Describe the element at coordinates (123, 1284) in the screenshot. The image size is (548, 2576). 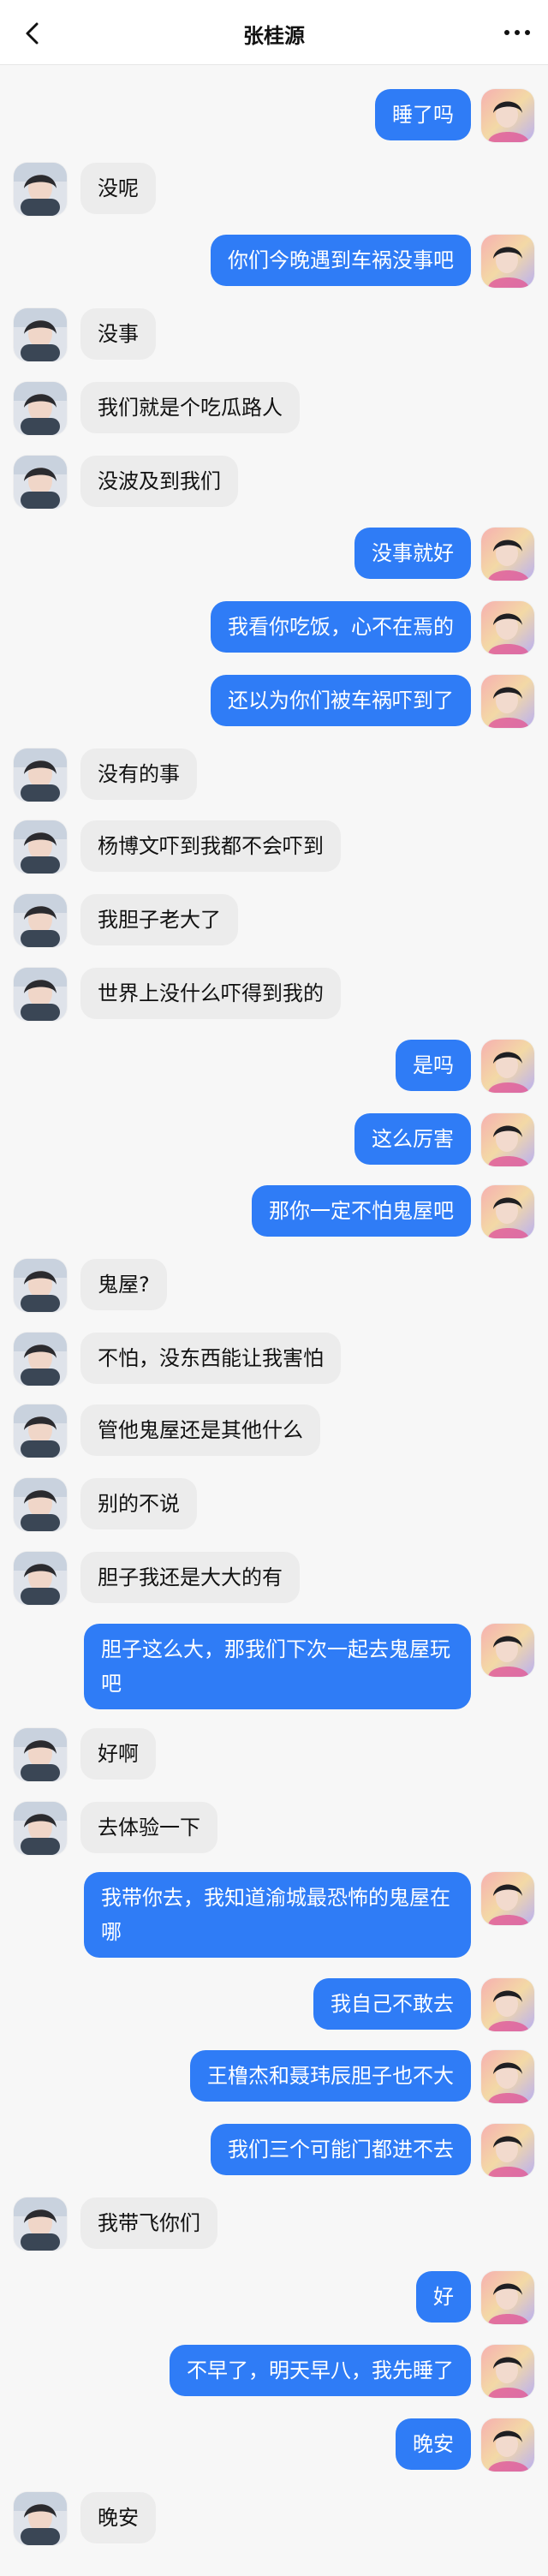
I see `received-message-bubble: 鬼屋?` at that location.